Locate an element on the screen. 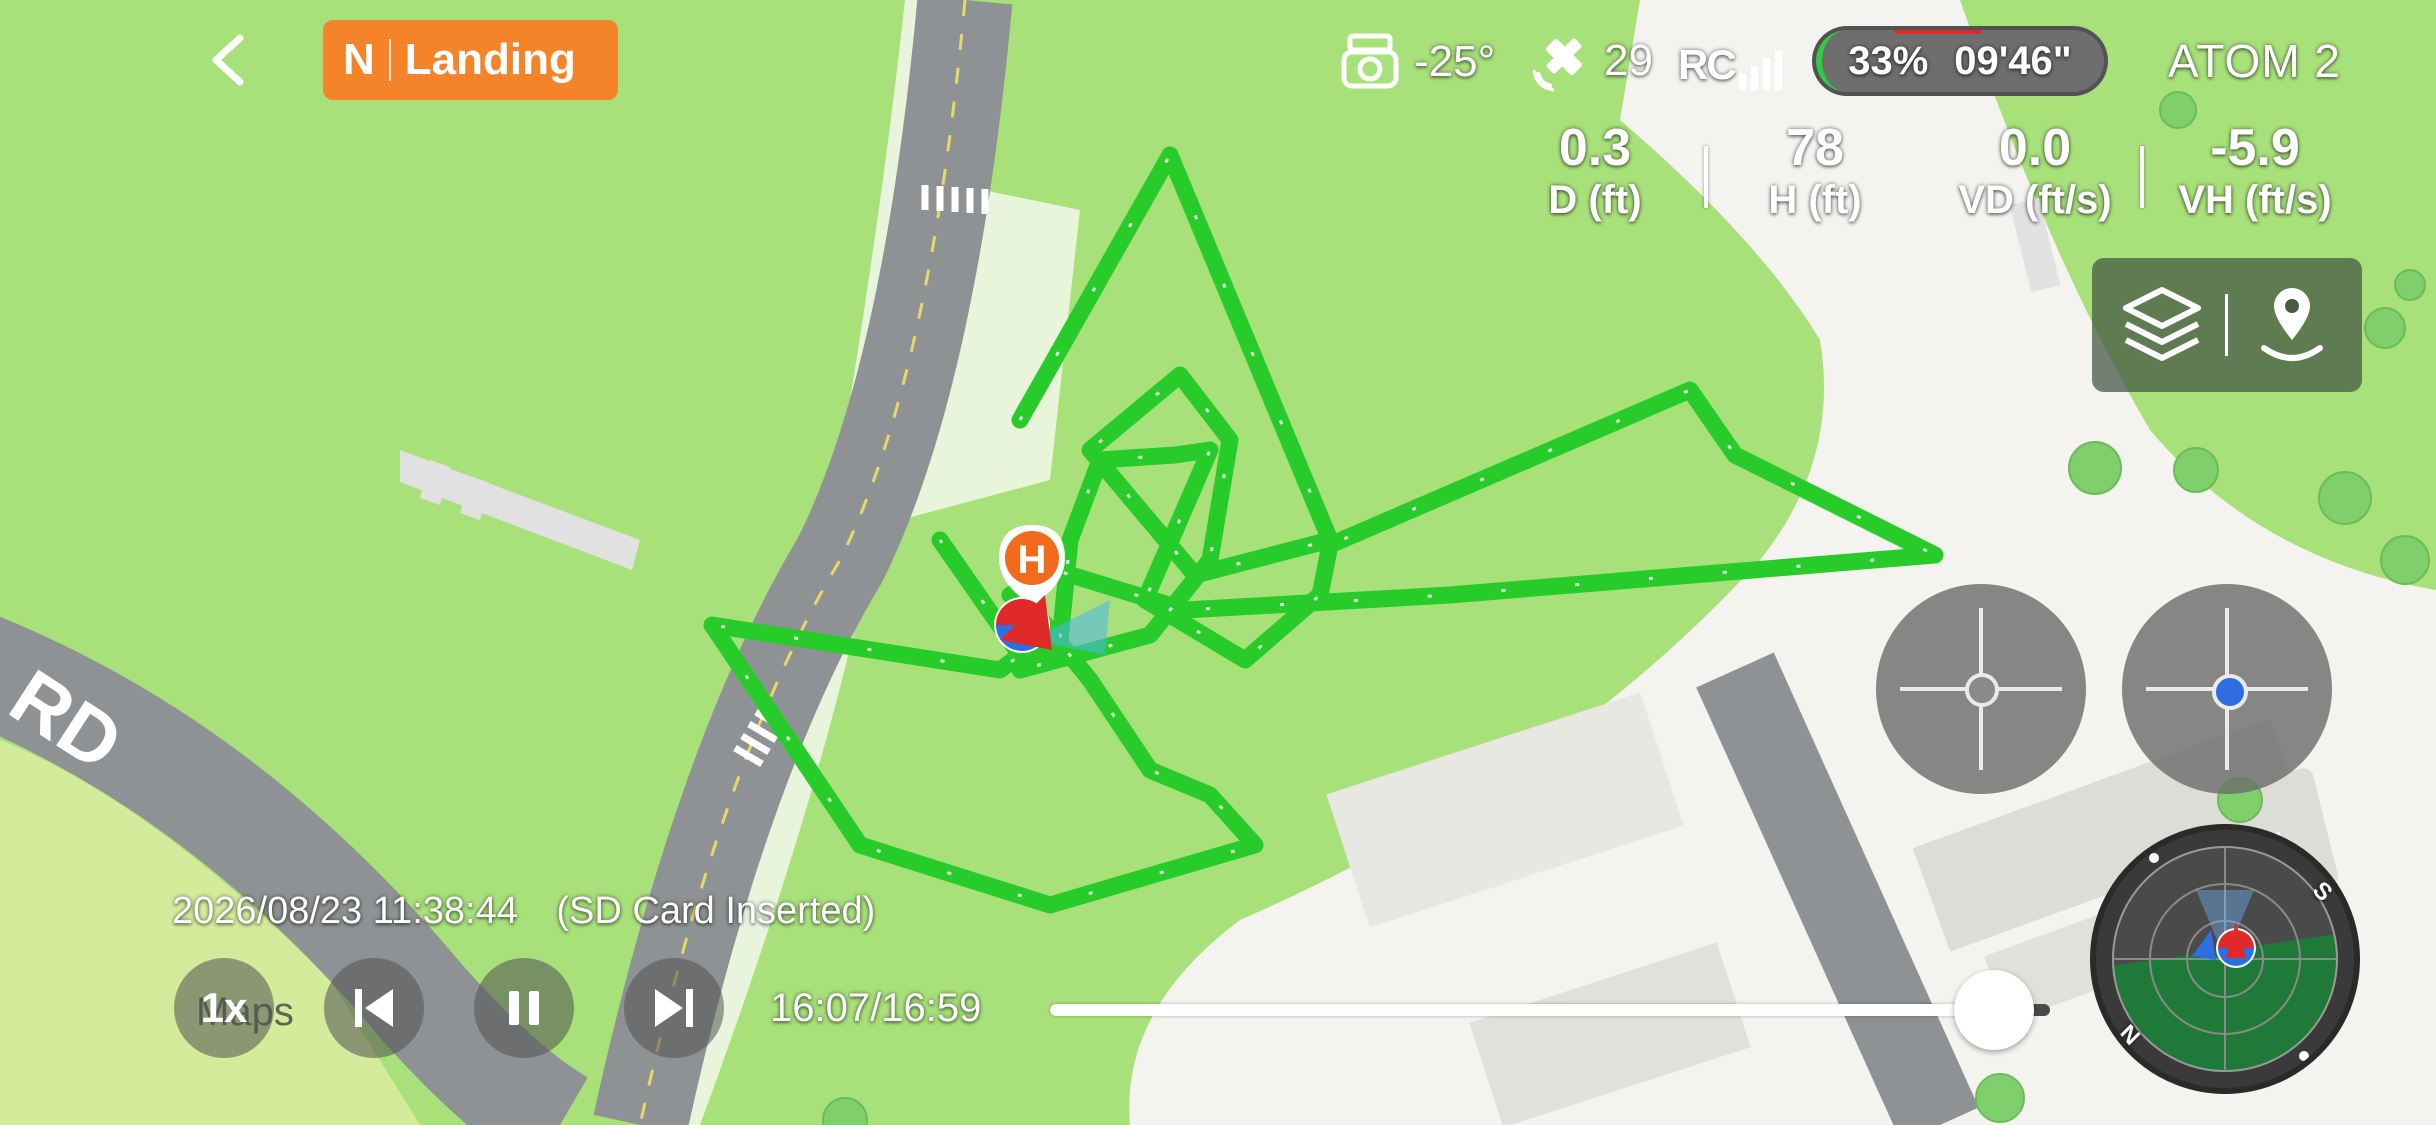  gimbal-camera-icon is located at coordinates (1370, 61).